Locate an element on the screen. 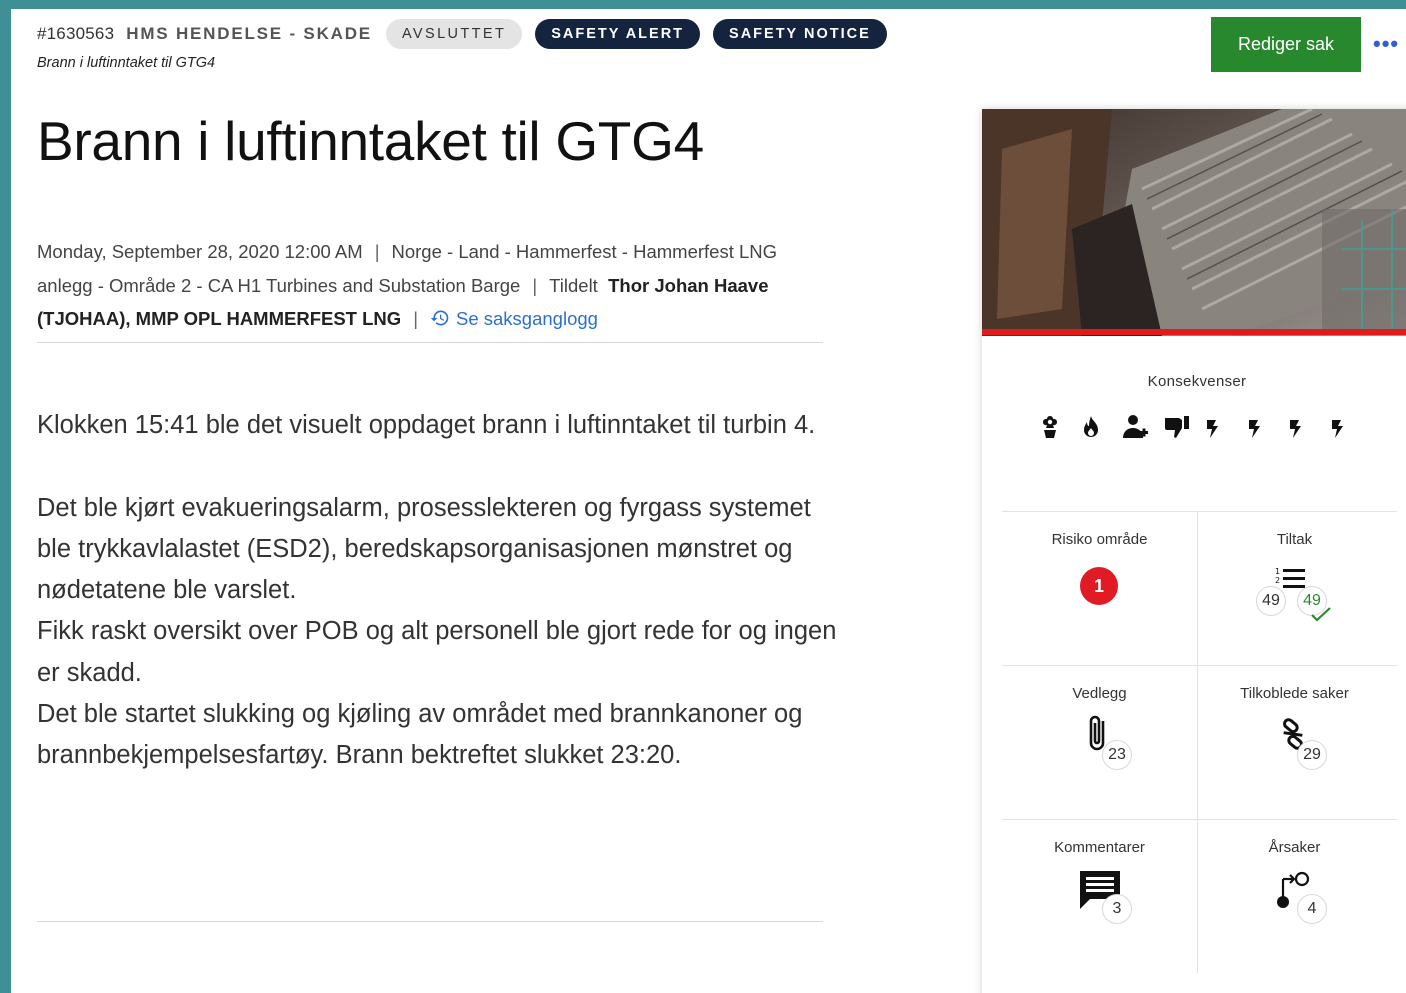 This screenshot has height=993, width=1406. svg-text: 2 is located at coordinates (1277, 580).